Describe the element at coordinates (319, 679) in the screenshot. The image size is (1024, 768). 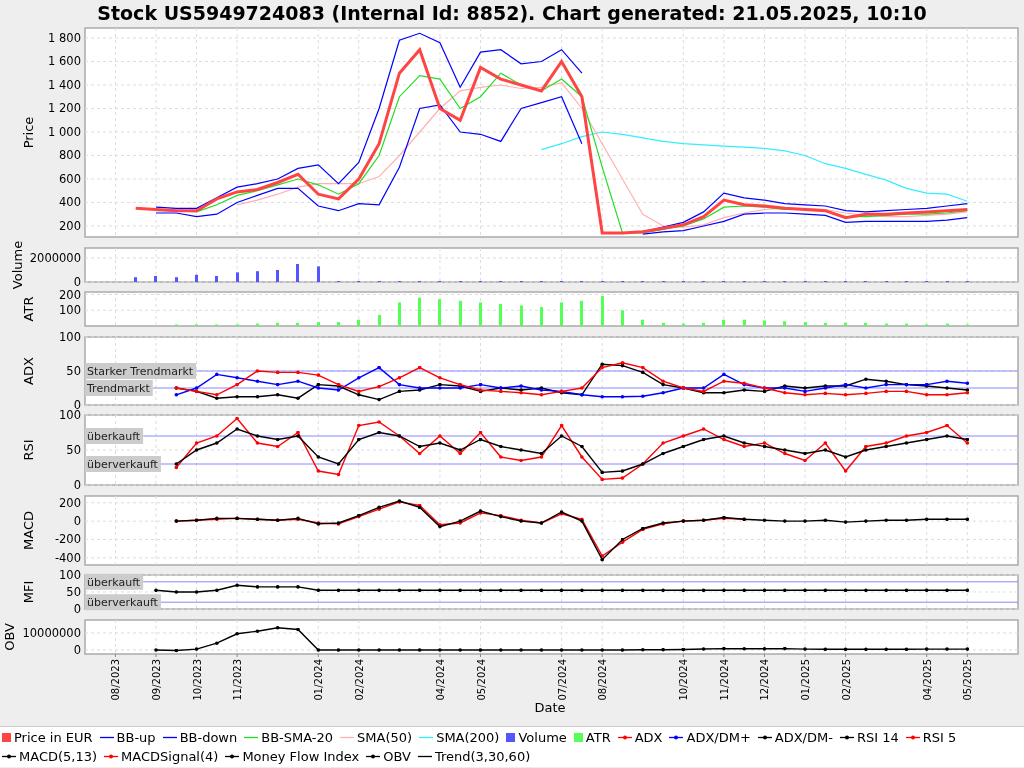
I see `axis-tick-label: 01/2024` at that location.